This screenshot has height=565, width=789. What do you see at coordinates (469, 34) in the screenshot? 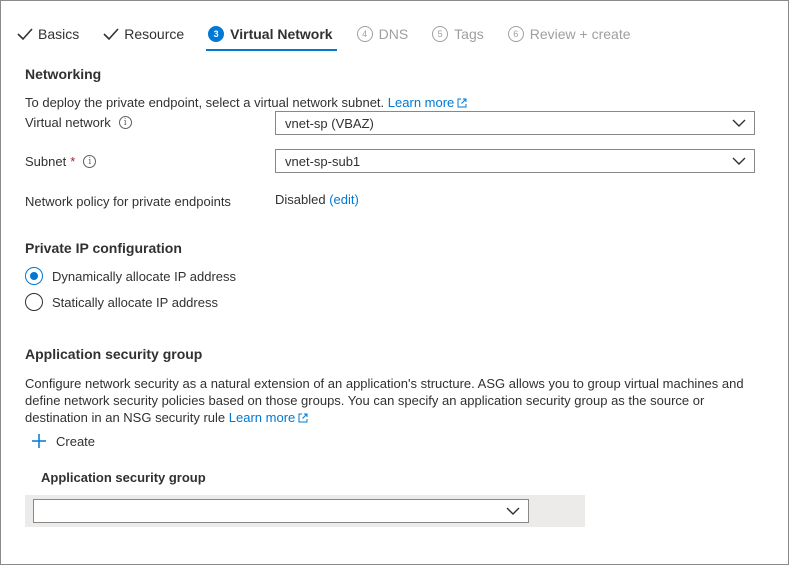
I see `step-label: Tags` at bounding box center [469, 34].